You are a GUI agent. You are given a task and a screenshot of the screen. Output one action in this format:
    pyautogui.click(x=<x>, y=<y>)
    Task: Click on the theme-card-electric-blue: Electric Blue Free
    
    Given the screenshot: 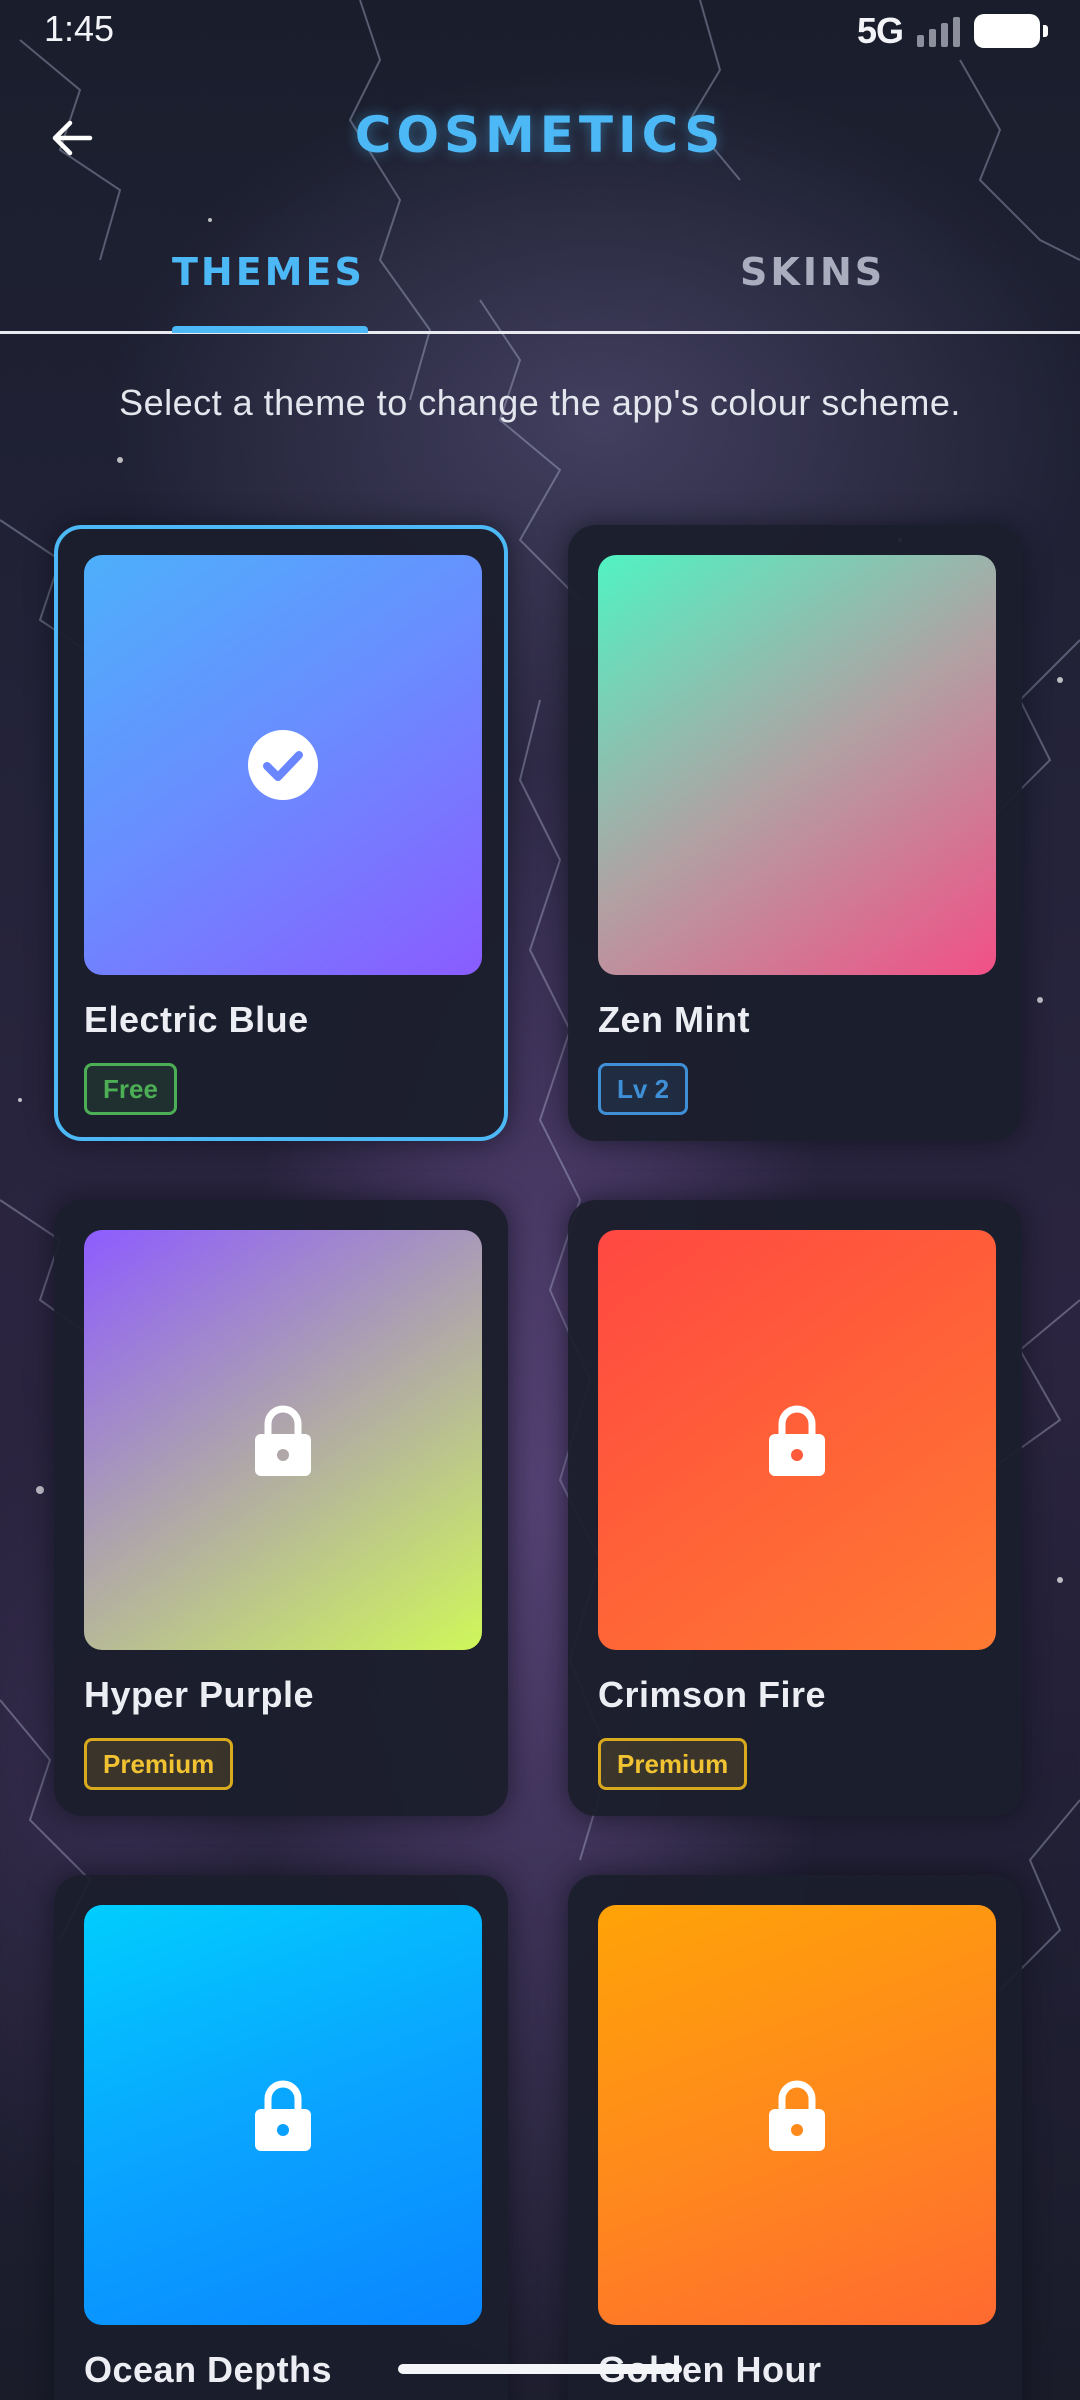 What is the action you would take?
    pyautogui.click(x=281, y=833)
    